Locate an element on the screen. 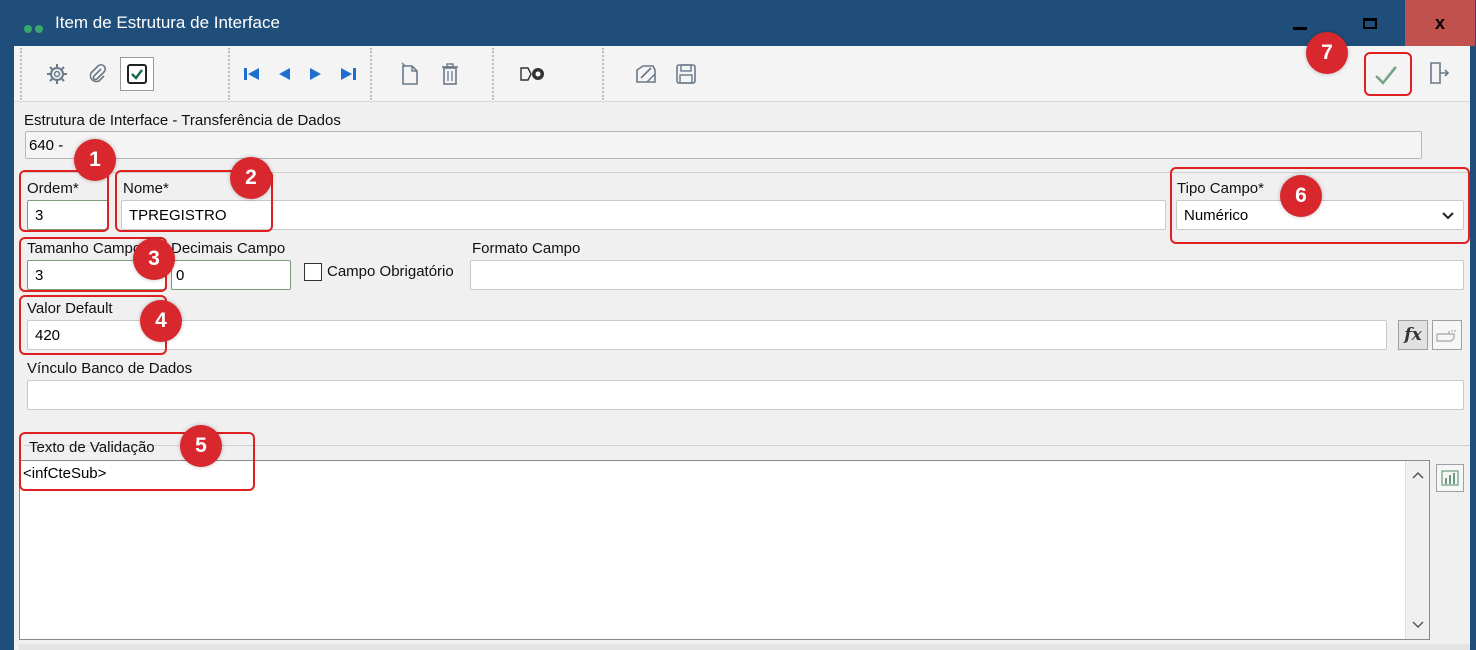 Image resolution: width=1476 pixels, height=650 pixels. title-bar: Item de Estrutura de Interface x is located at coordinates (738, 23).